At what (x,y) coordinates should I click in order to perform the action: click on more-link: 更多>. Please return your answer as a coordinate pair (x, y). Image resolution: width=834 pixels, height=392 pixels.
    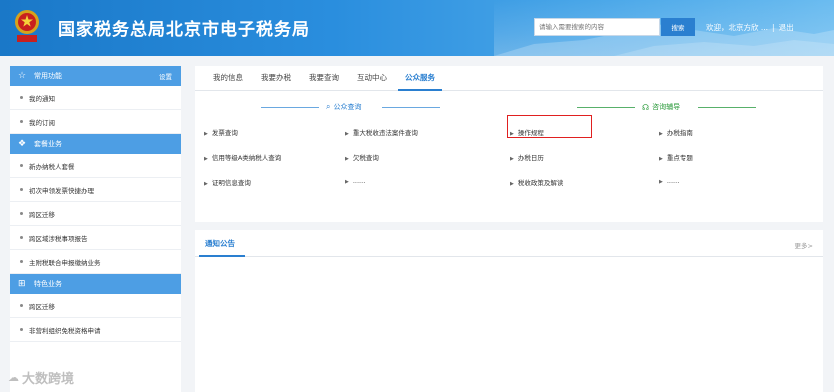
    Looking at the image, I should click on (804, 245).